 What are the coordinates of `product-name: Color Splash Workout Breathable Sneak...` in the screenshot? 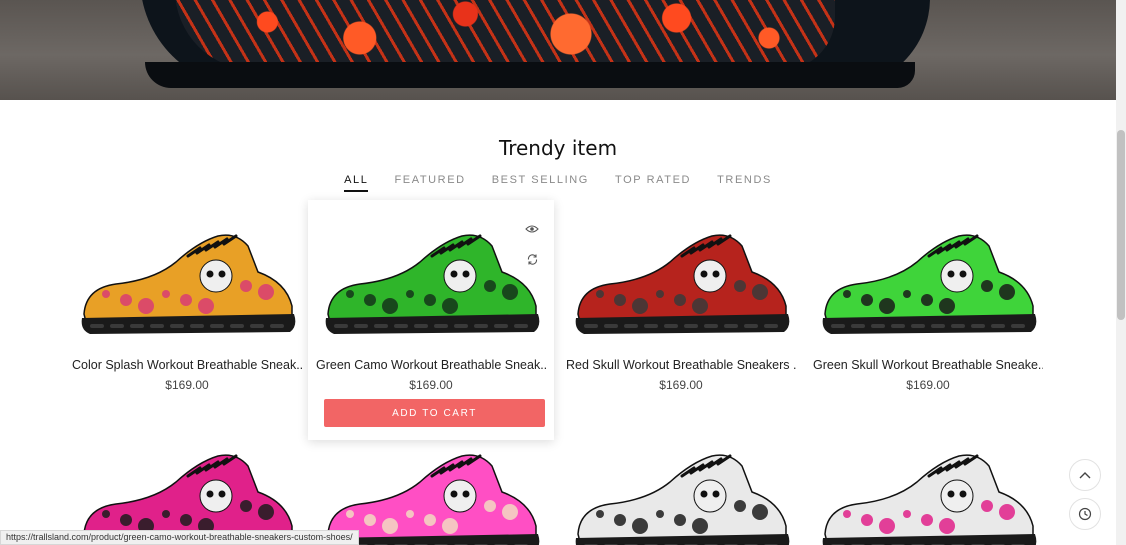 It's located at (187, 365).